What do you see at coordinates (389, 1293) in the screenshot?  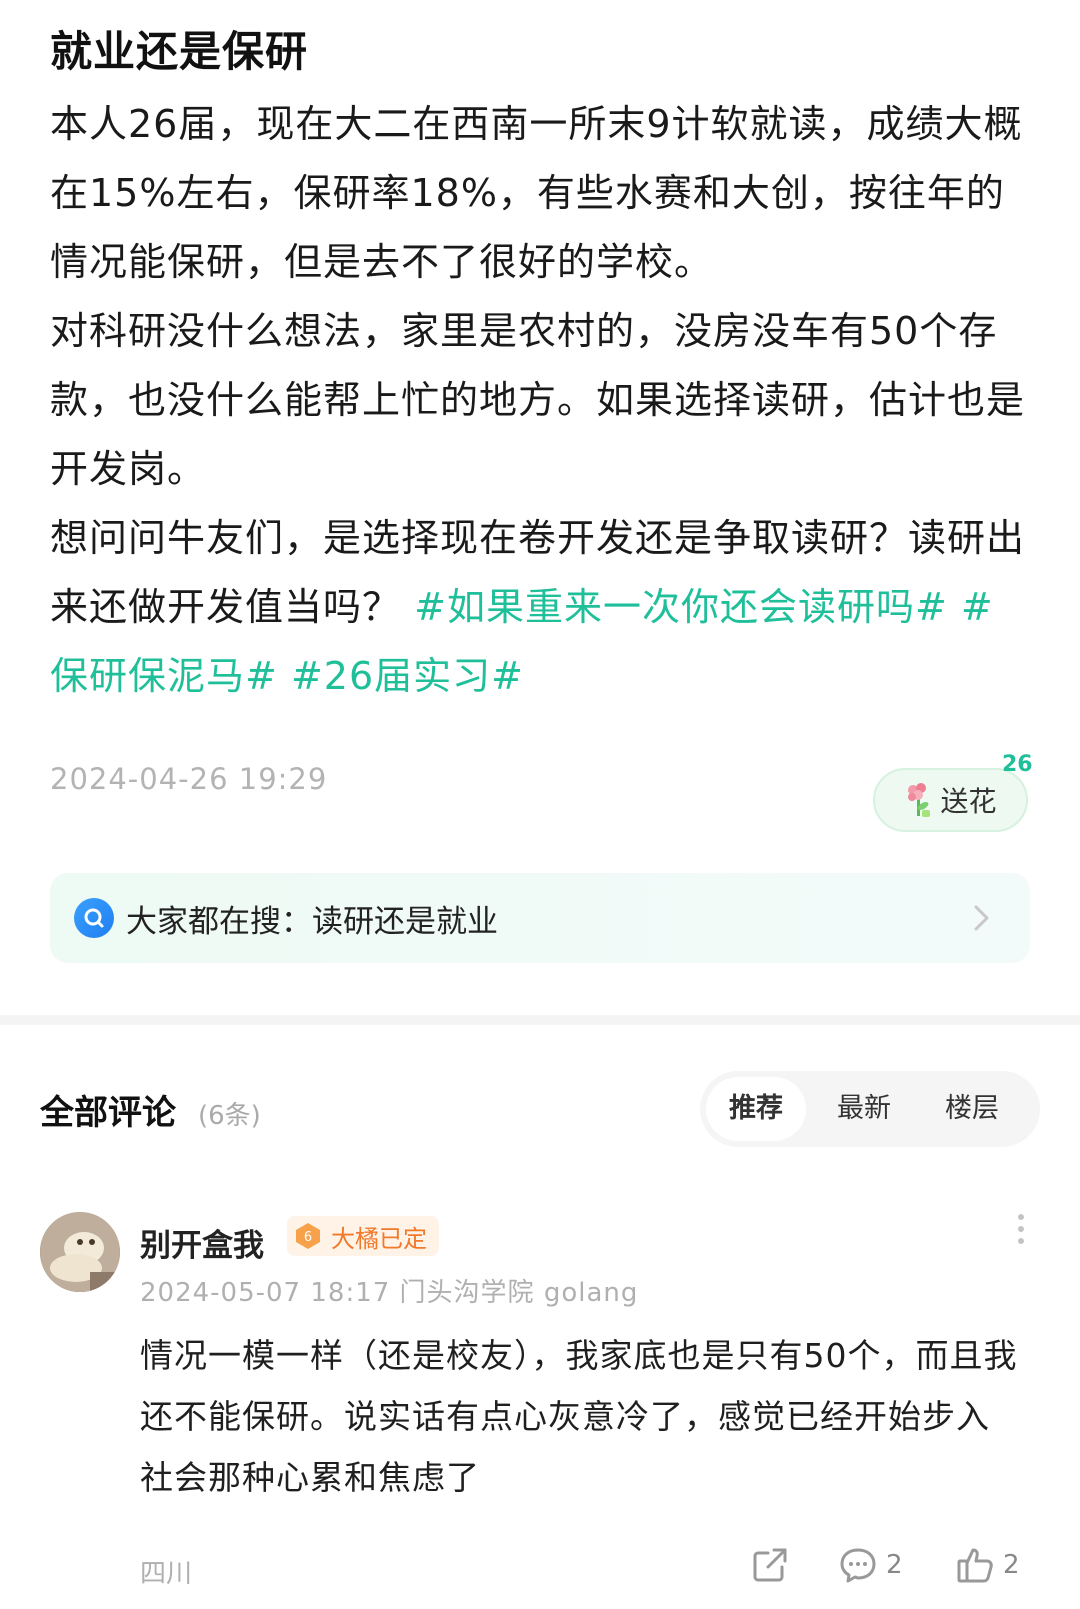 I see `comment-meta: 2024-05-07 18:17 门头沟学院 golang` at bounding box center [389, 1293].